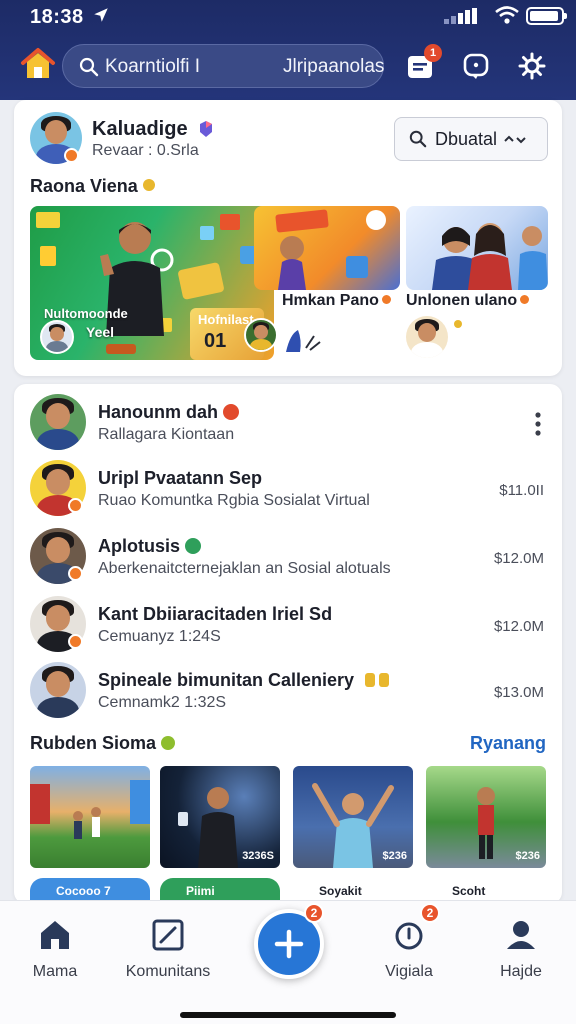 This screenshot has width=576, height=1024. I want to click on thumbnail-tag: 3236S, so click(258, 856).